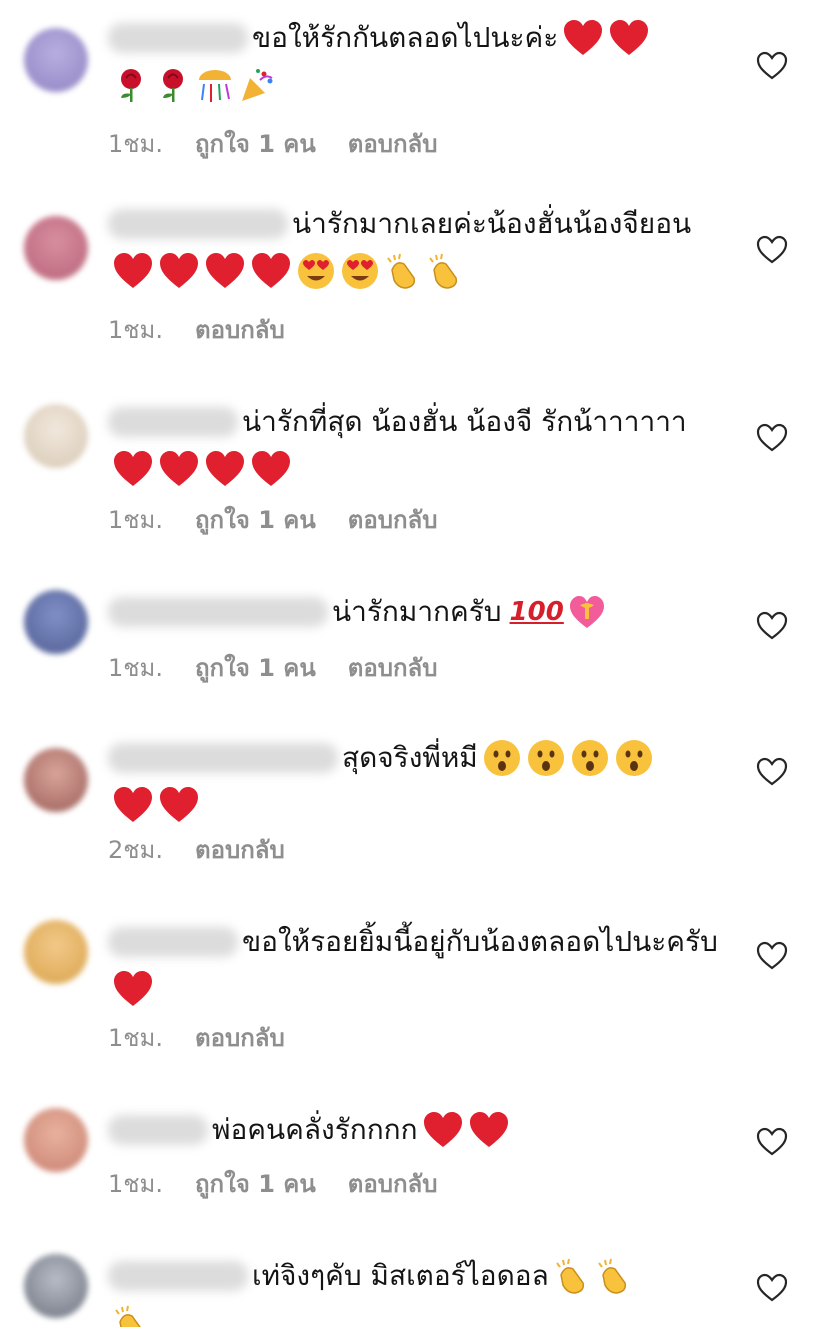 Image resolution: width=828 pixels, height=1327 pixels. I want to click on comment-item: เท่จิงๆคับ มิสเตอร์ไอดอล, so click(414, 1281).